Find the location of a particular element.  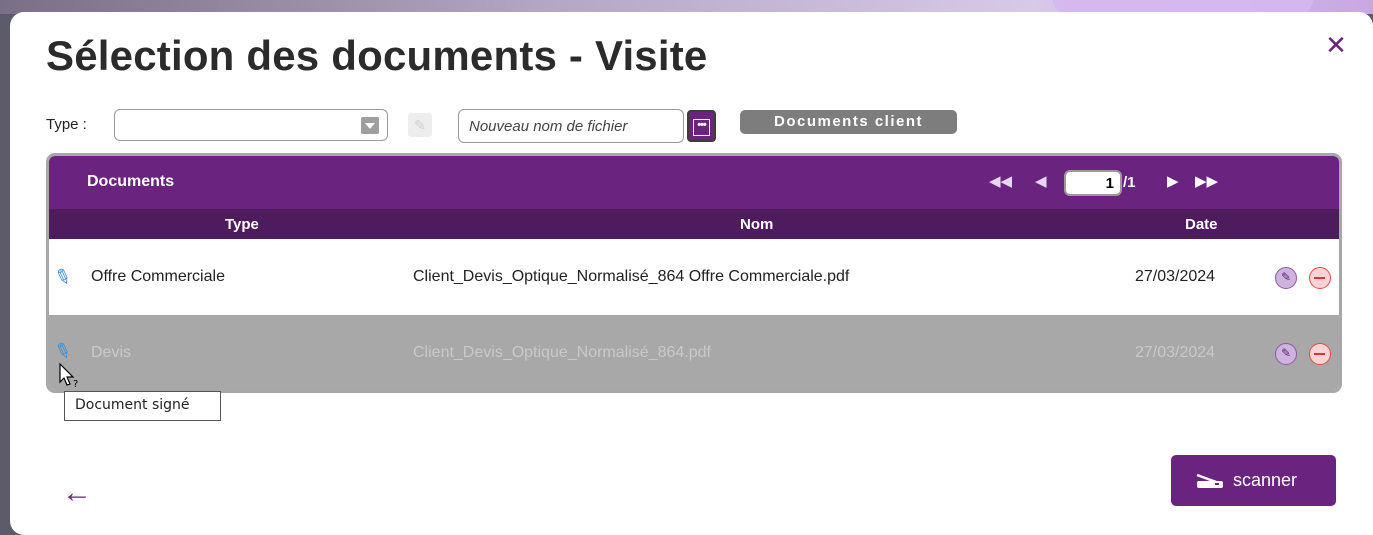

prev-page-icon: ◀ is located at coordinates (1041, 182).